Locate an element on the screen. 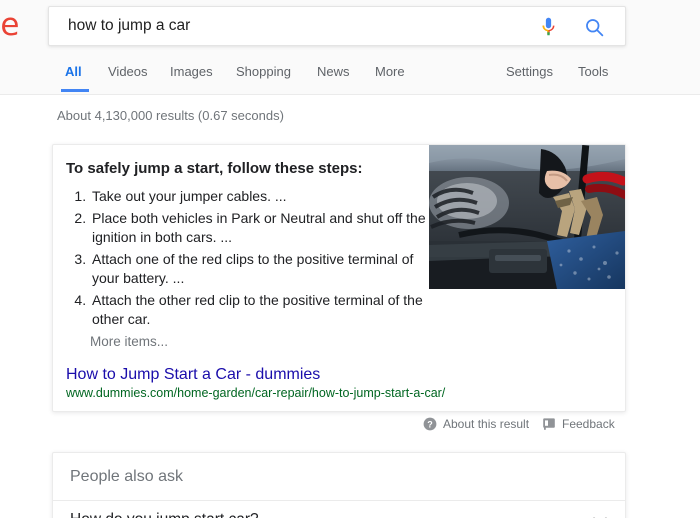 Image resolution: width=700 pixels, height=518 pixels. logo-letter-e: e is located at coordinates (9, 25).